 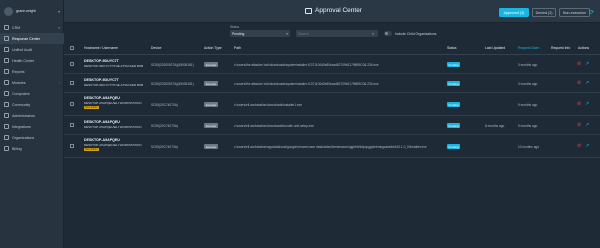 What do you see at coordinates (114, 85) in the screenshot?
I see `username: DESKTOP-9DUYC7T\THE ATTACKER BOB` at bounding box center [114, 85].